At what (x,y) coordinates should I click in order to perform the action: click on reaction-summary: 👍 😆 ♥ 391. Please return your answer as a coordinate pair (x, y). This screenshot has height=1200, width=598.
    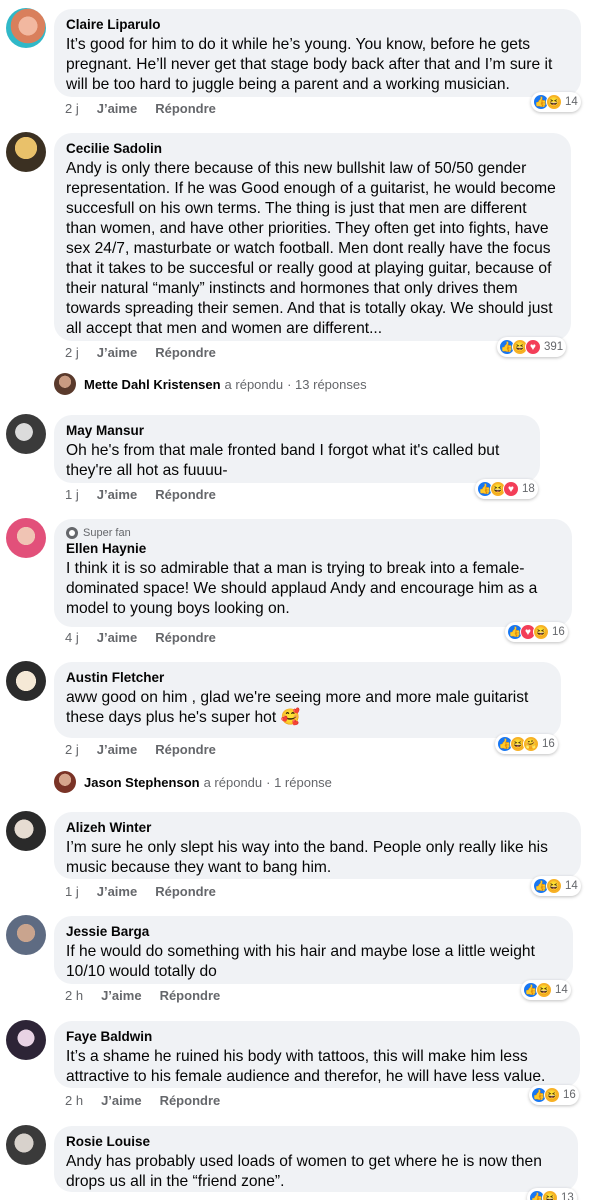
    Looking at the image, I should click on (532, 347).